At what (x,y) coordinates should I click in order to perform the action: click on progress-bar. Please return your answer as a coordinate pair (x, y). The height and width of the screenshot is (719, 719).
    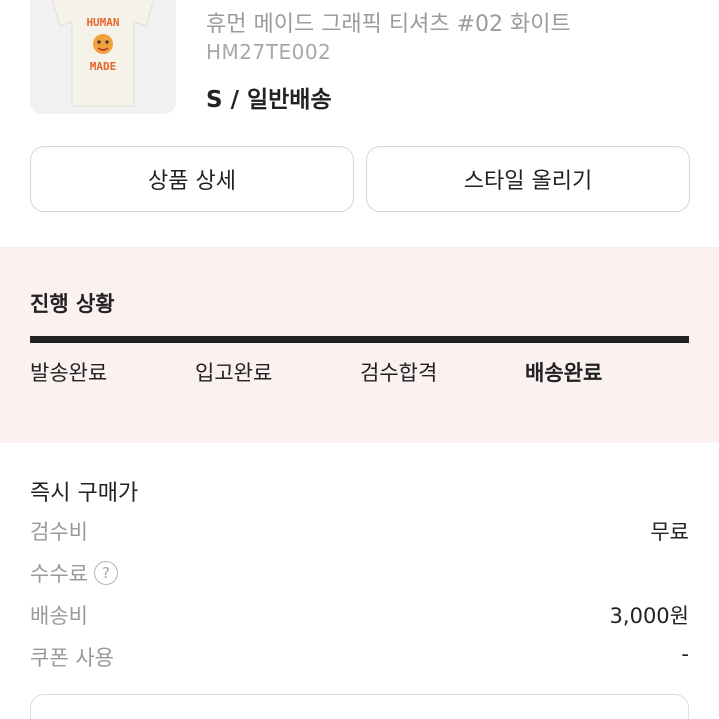
    Looking at the image, I should click on (359, 339).